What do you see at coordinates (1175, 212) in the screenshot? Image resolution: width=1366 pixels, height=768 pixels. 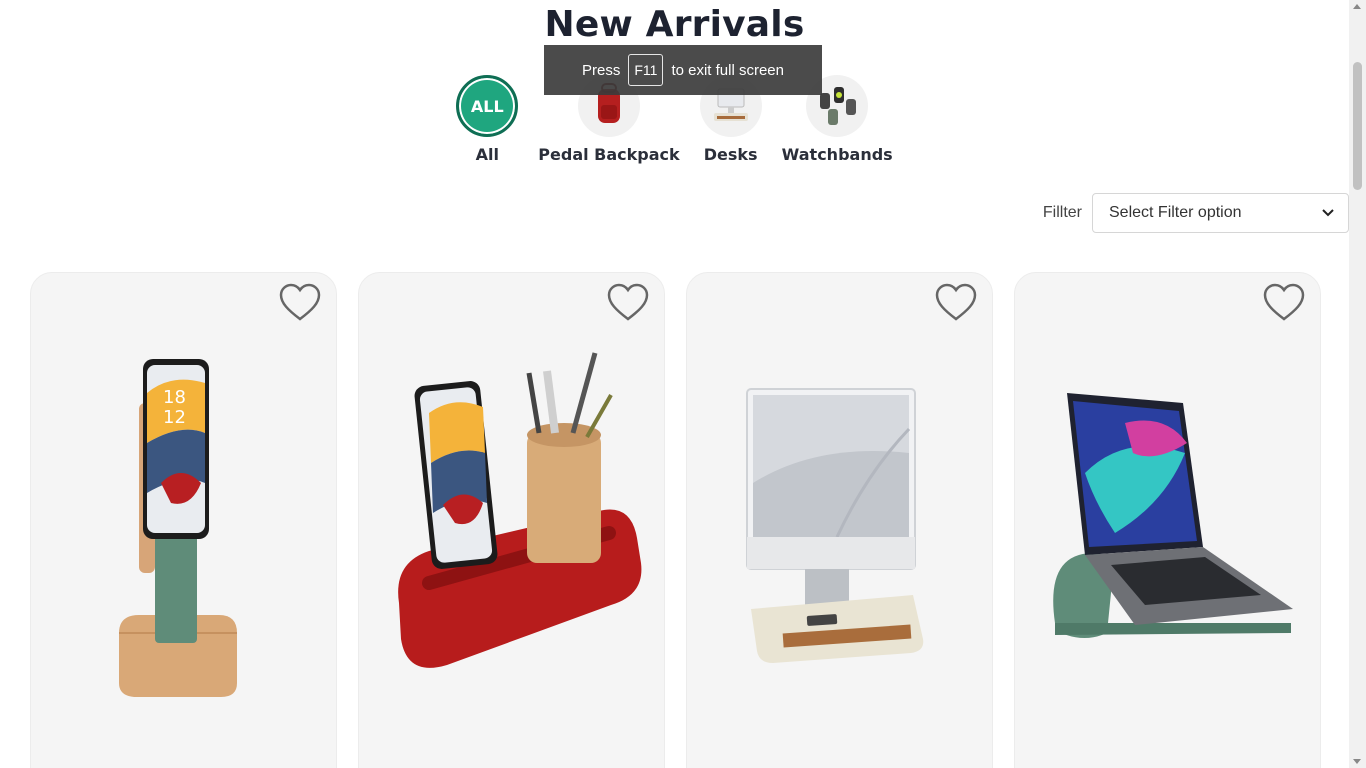 I see `filter-selected-value: Select Filter option` at bounding box center [1175, 212].